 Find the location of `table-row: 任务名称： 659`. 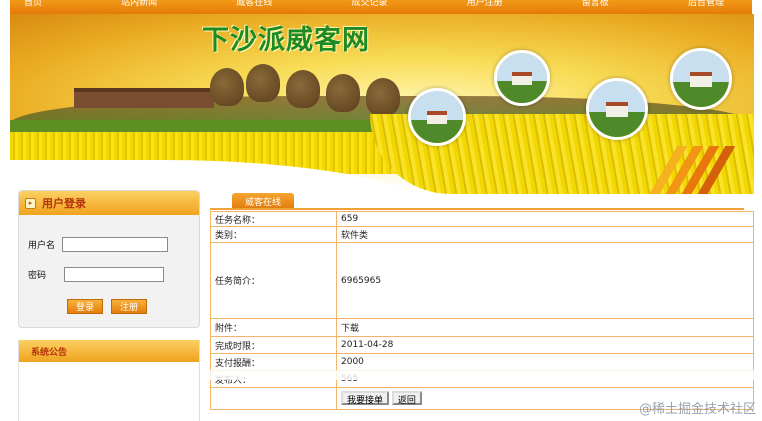

table-row: 任务名称： 659 is located at coordinates (482, 219).